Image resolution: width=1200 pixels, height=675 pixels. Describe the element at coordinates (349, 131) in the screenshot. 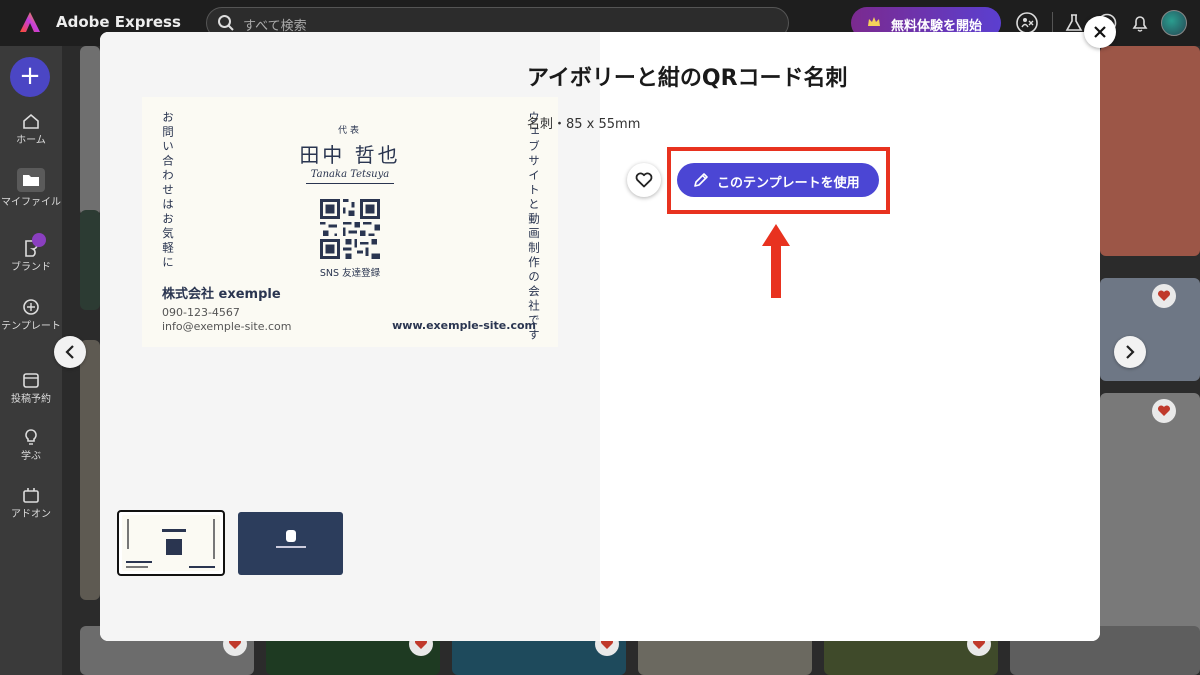

I see `card-job-title: 代表` at that location.